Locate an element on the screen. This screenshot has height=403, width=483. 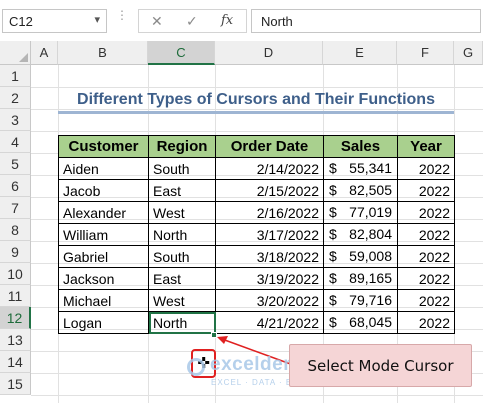
callout-label: Select Mode Cursor is located at coordinates (380, 365).